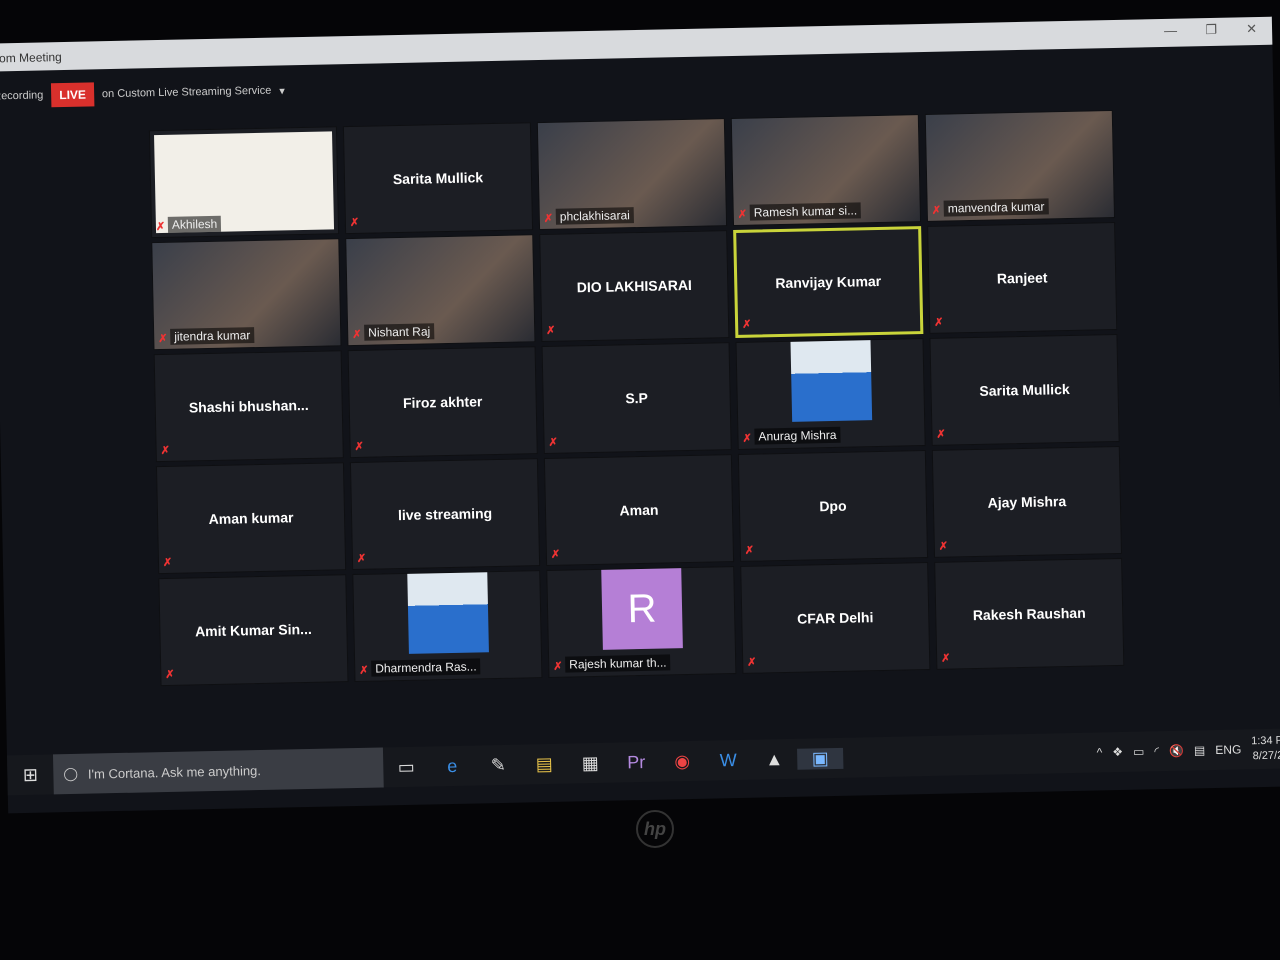 Image resolution: width=1280 pixels, height=960 pixels. Describe the element at coordinates (797, 435) in the screenshot. I see `participant-name-label: Anurag Mishra` at that location.